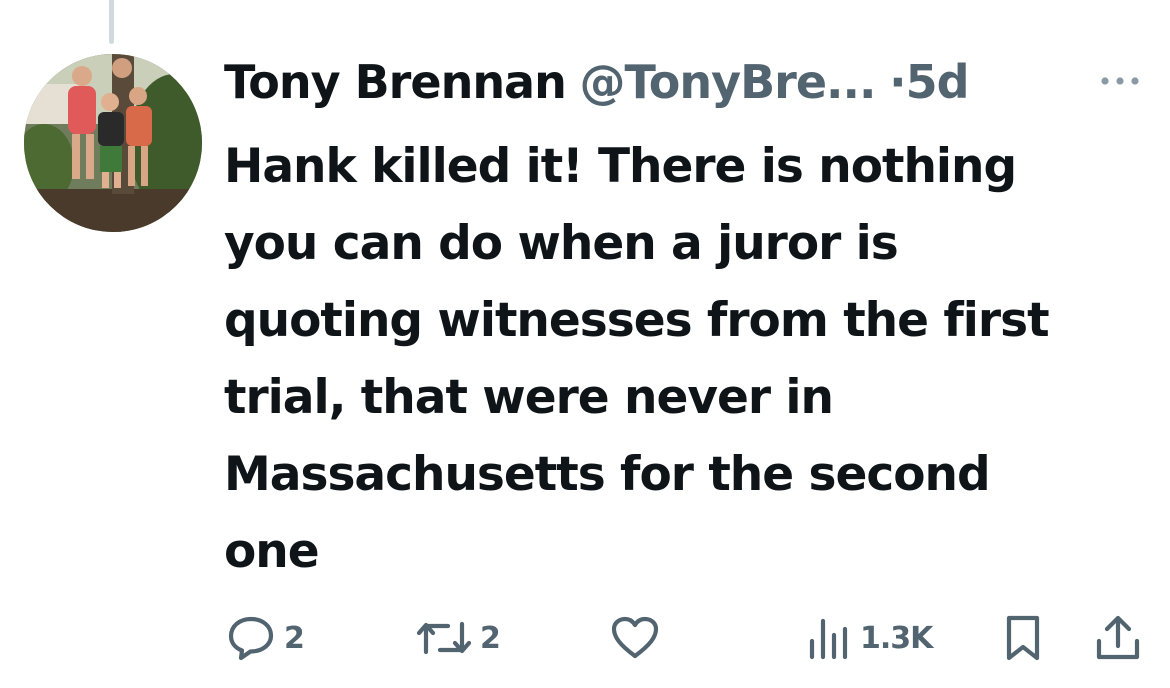 The height and width of the screenshot is (688, 1170). Describe the element at coordinates (272, 551) in the screenshot. I see `tweet-text-line: one` at that location.